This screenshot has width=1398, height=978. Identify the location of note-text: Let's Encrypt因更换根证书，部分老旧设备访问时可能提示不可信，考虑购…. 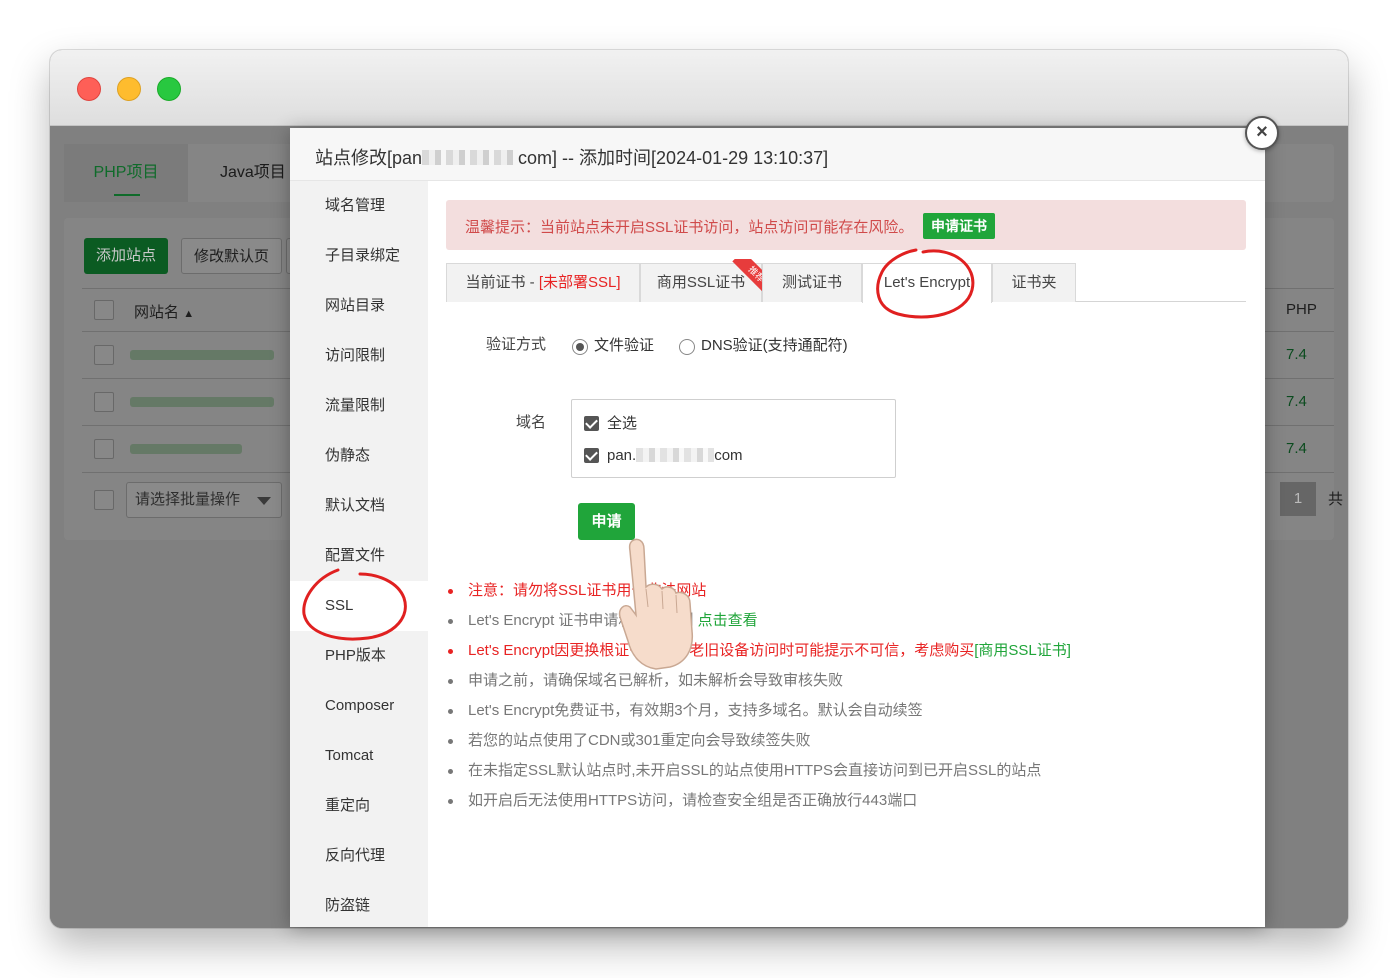
(721, 650).